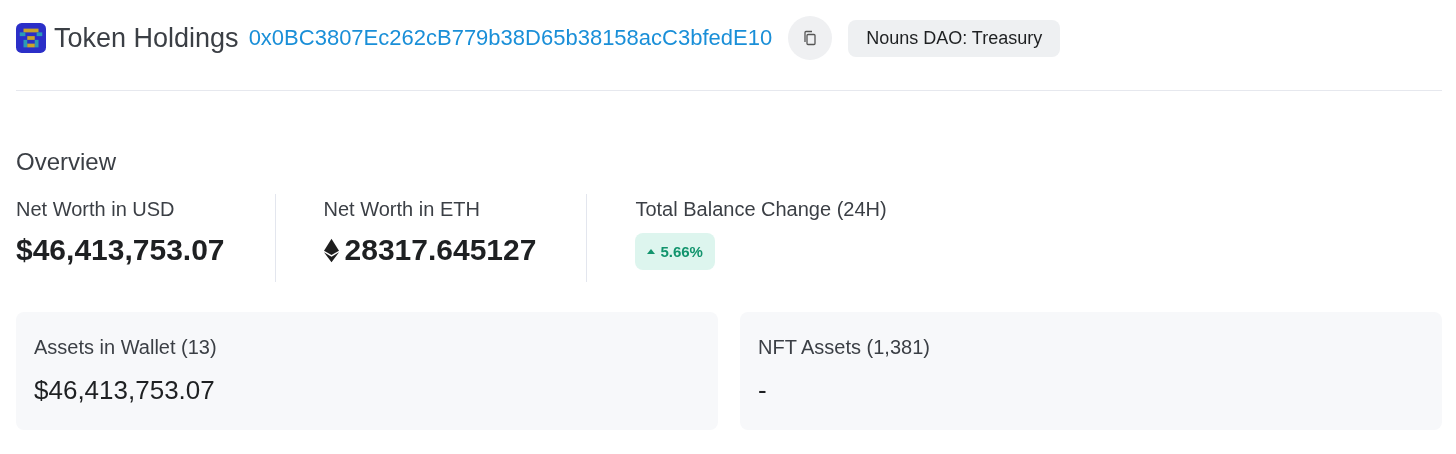 The image size is (1456, 454). I want to click on copy-icon, so click(810, 38).